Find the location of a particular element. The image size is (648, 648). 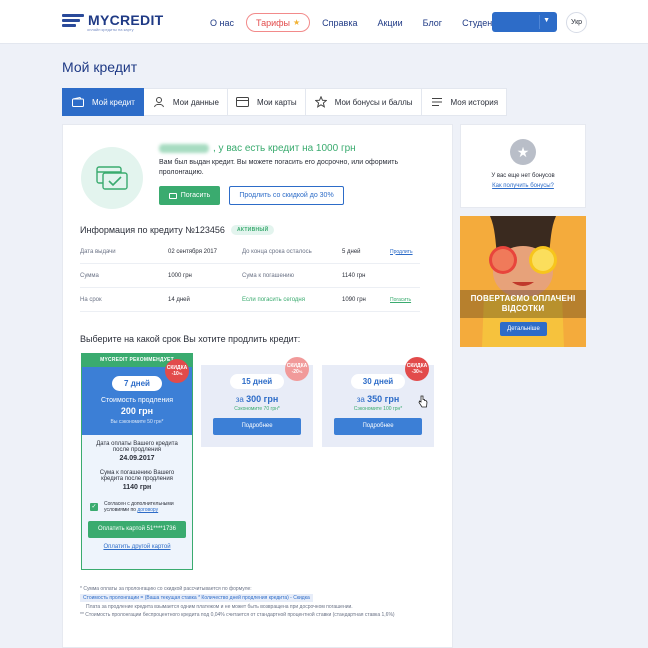

nav-help: Справка is located at coordinates (339, 23).